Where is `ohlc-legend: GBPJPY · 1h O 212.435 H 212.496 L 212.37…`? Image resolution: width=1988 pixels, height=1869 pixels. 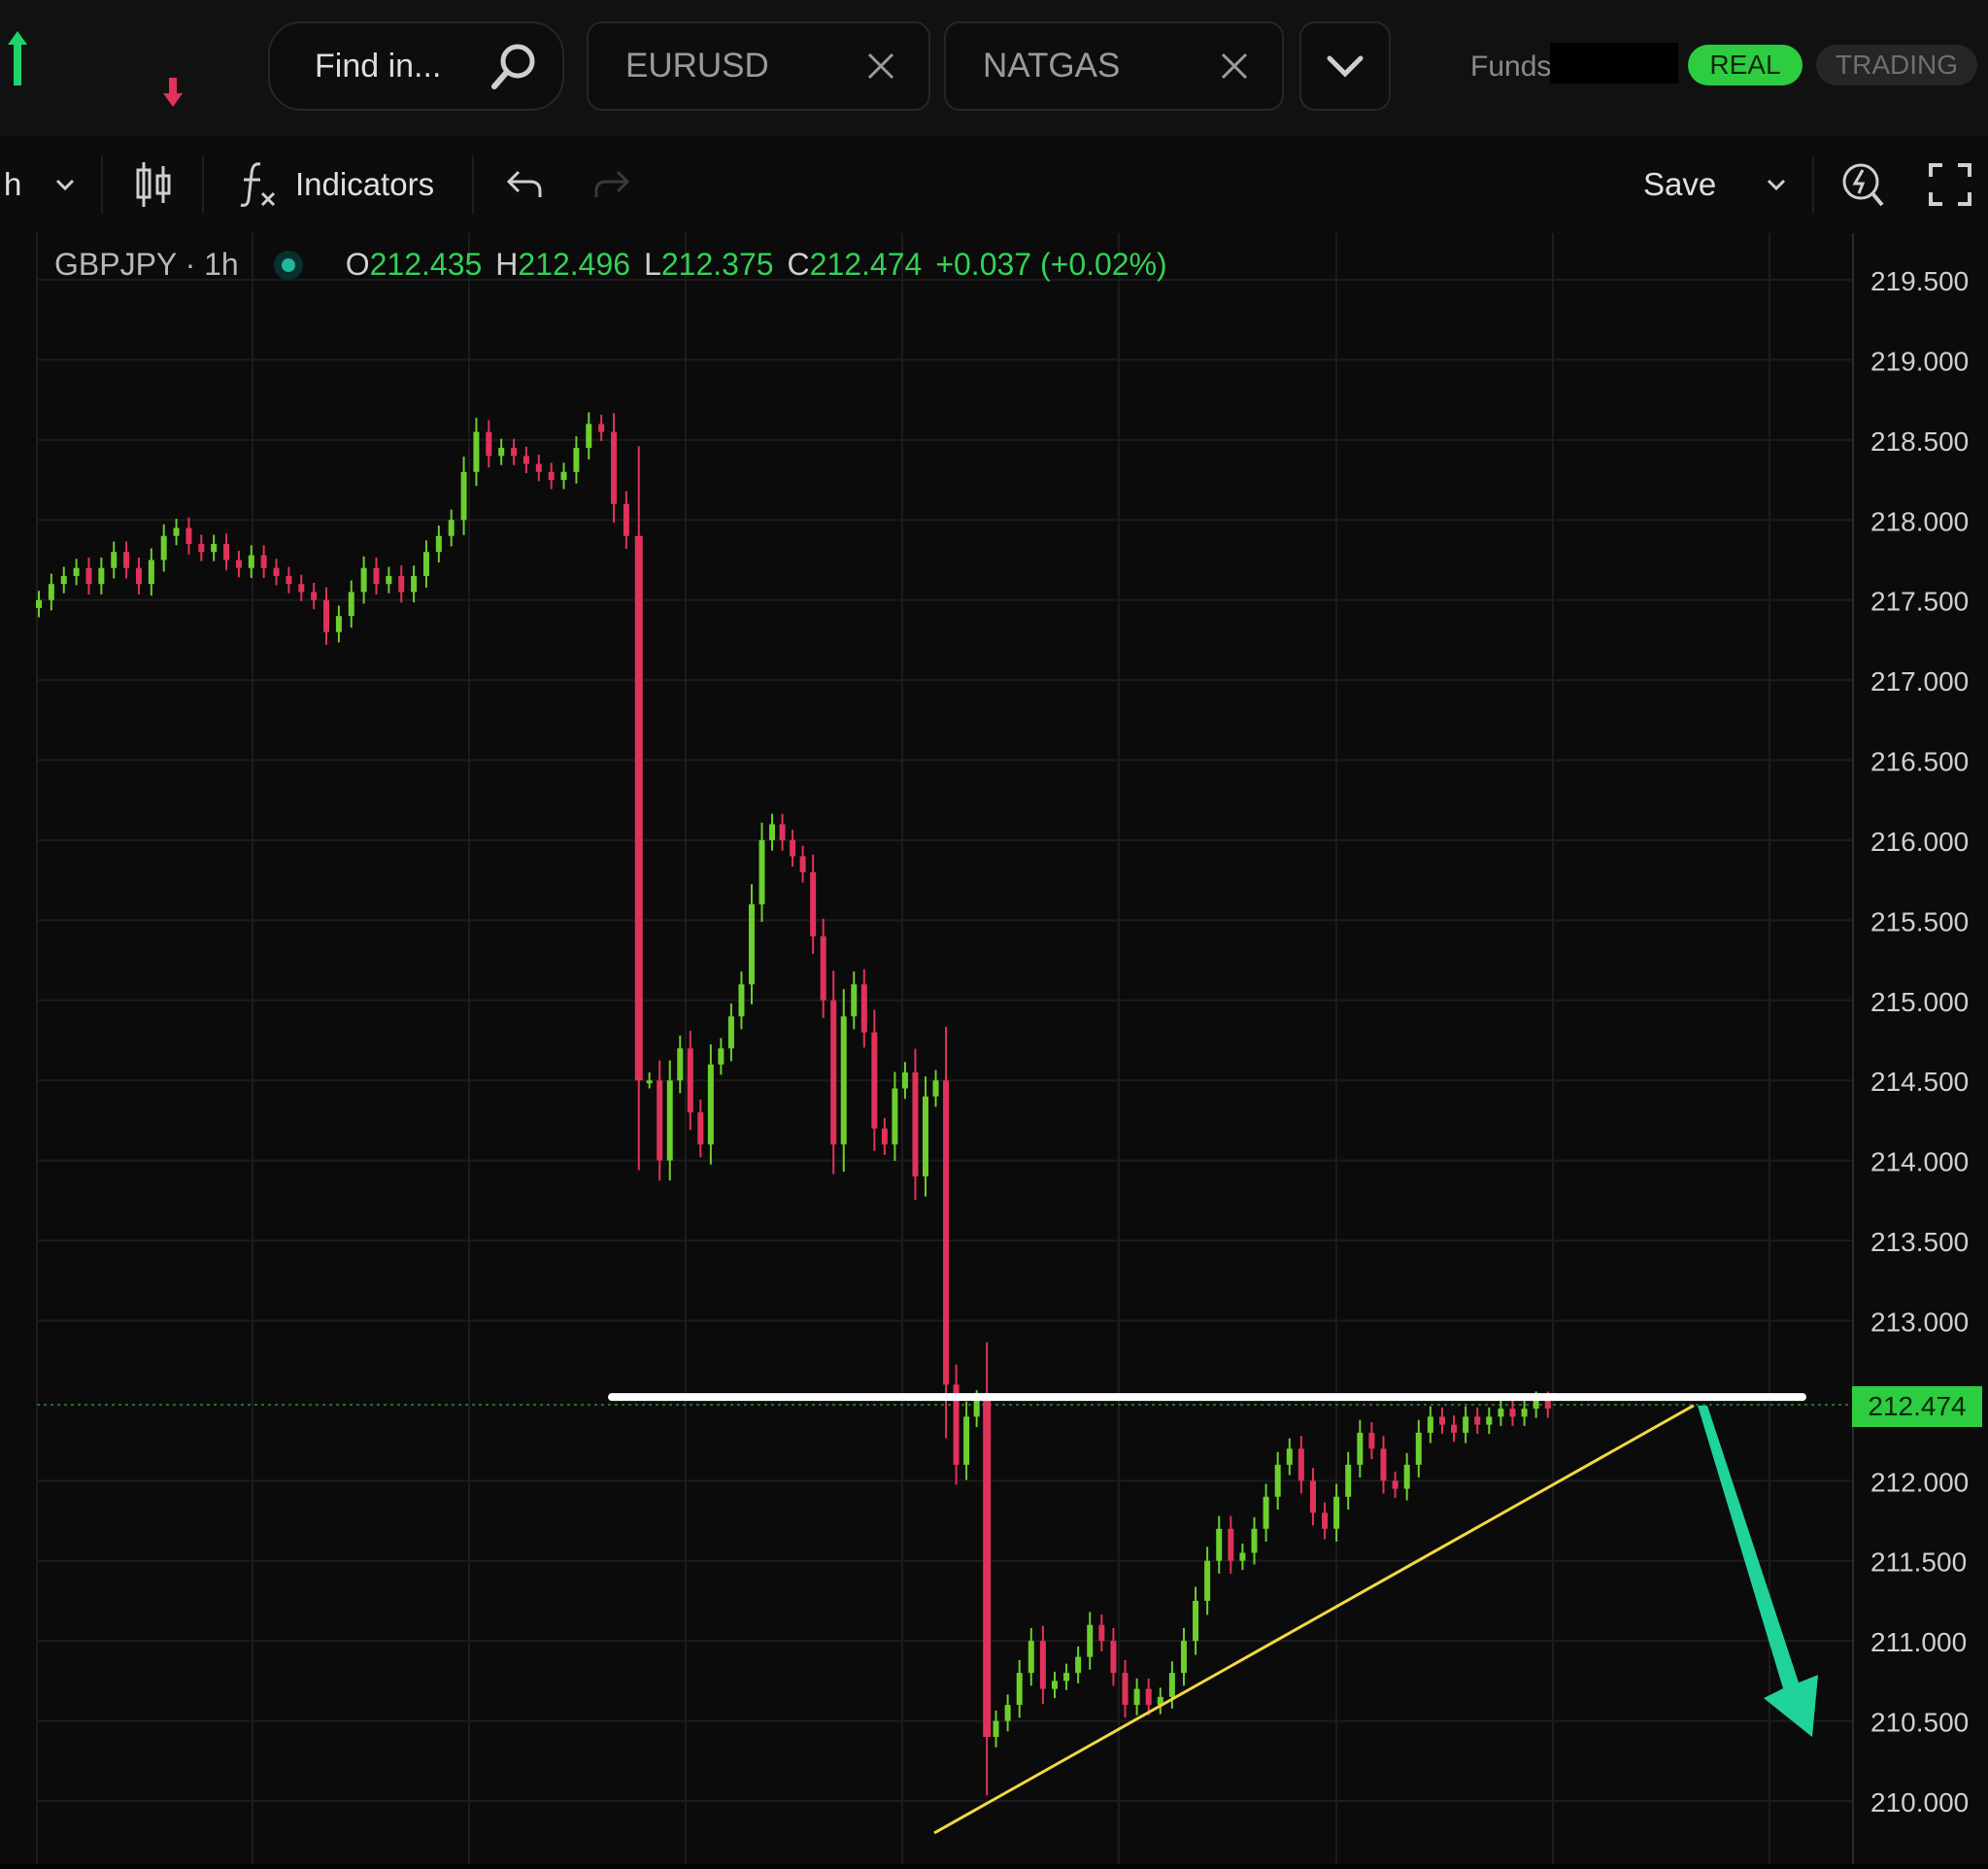
ohlc-legend: GBPJPY · 1h O 212.435 H 212.496 L 212.37… is located at coordinates (610, 265).